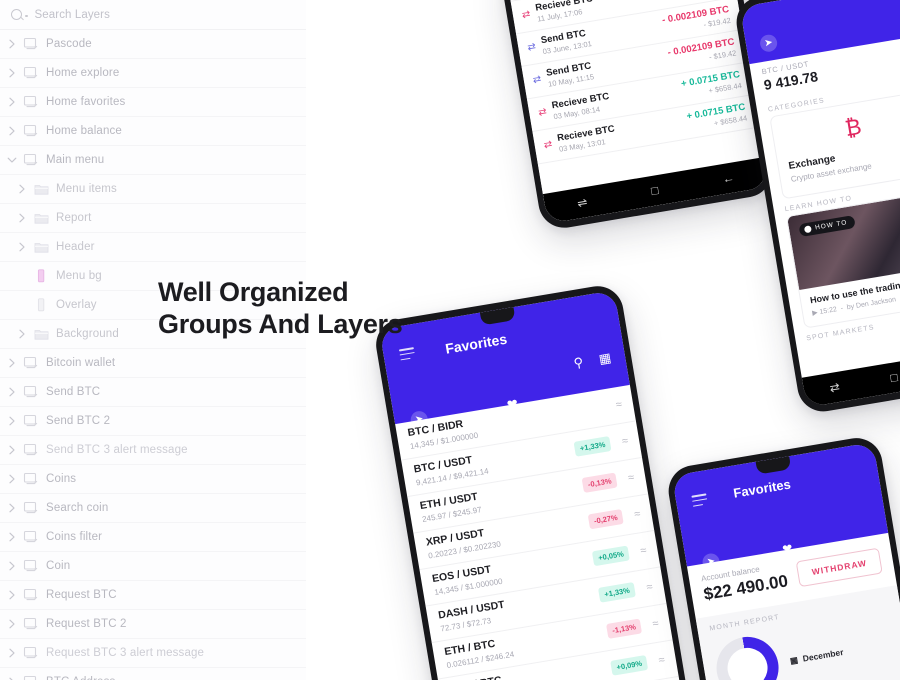 The height and width of the screenshot is (680, 900). What do you see at coordinates (153, 73) in the screenshot?
I see `layer-row-home-explore: Home explore` at bounding box center [153, 73].